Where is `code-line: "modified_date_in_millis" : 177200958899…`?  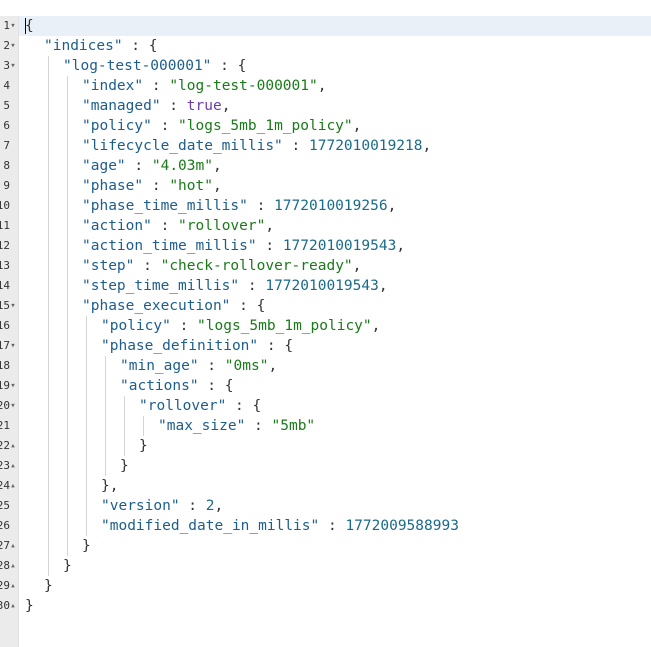
code-line: "modified_date_in_millis" : 177200958899… is located at coordinates (335, 526).